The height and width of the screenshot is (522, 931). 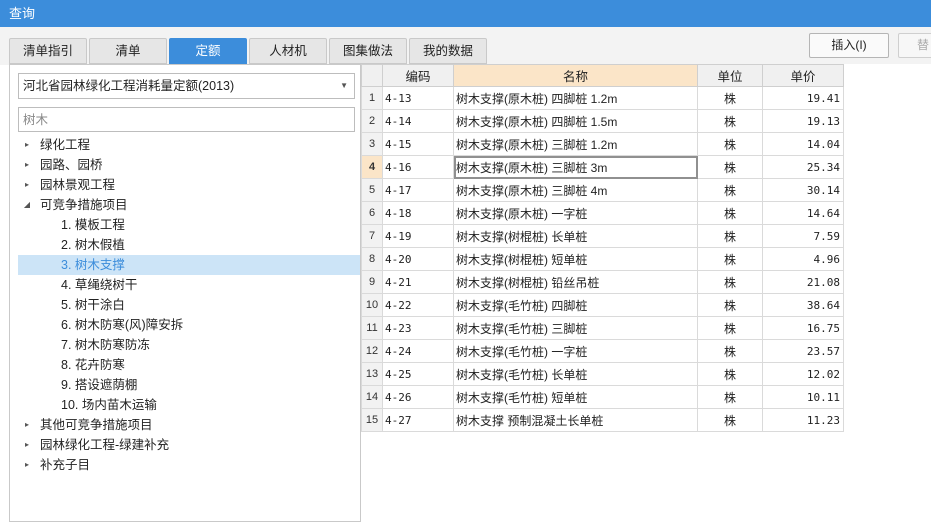 What do you see at coordinates (372, 351) in the screenshot?
I see `row-number-cell: 12` at bounding box center [372, 351].